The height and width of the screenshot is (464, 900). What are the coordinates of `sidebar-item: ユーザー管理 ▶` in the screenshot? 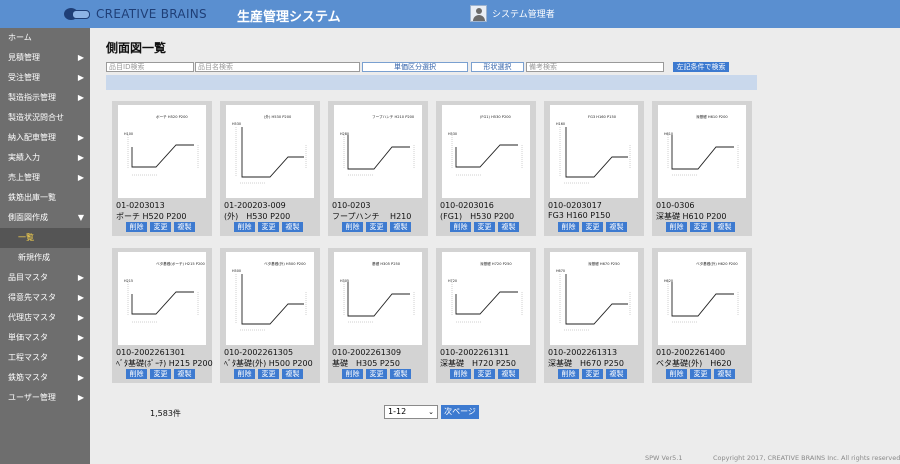 It's located at (45, 398).